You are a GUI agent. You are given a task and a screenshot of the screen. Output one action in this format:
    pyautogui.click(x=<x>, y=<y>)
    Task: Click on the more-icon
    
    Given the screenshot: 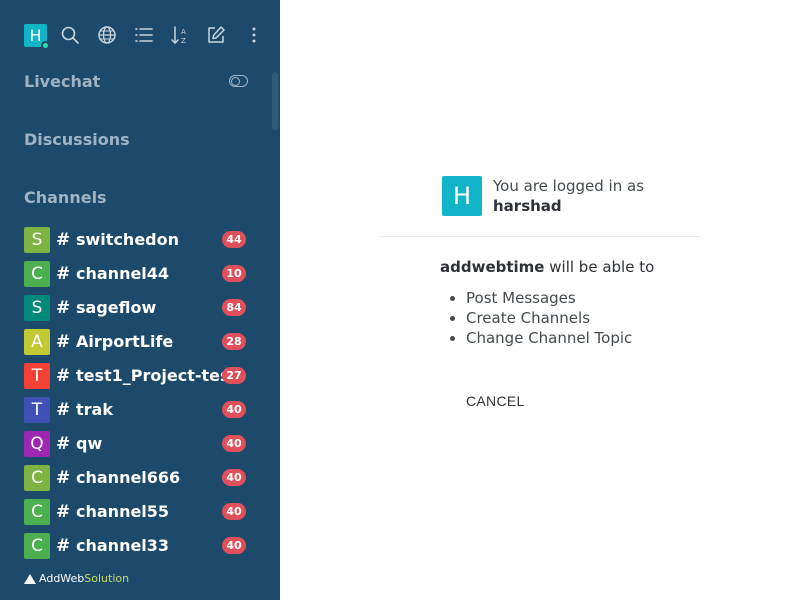 What is the action you would take?
    pyautogui.click(x=254, y=35)
    